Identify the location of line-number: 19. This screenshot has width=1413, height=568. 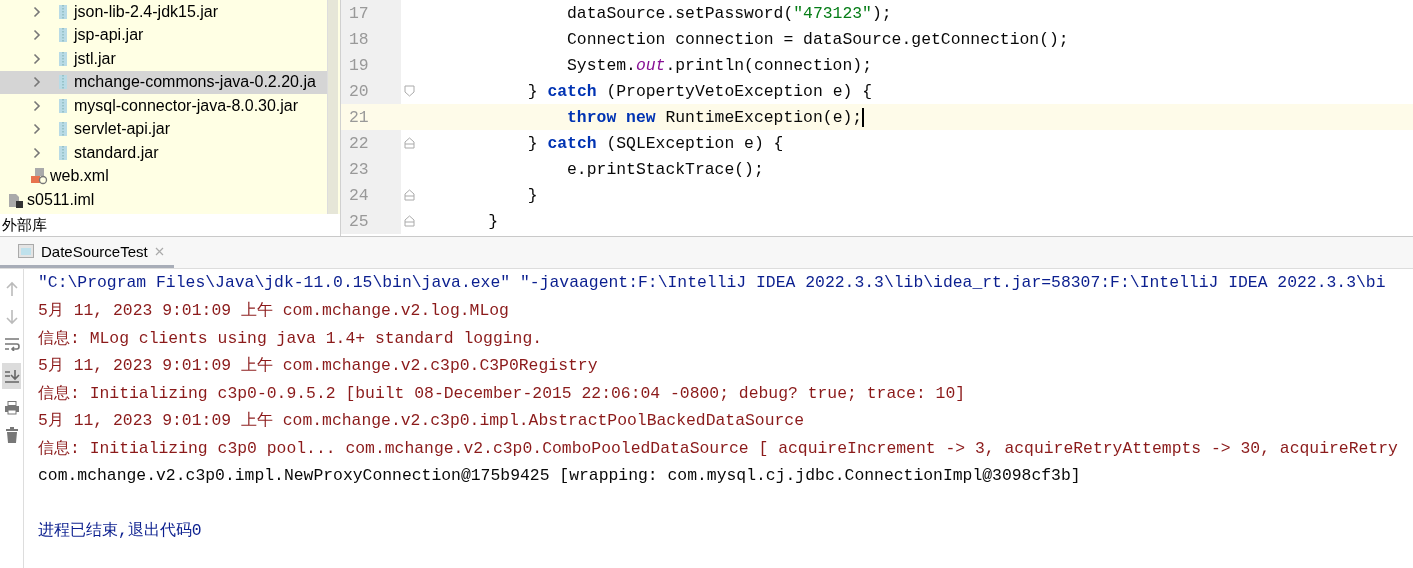
(371, 65).